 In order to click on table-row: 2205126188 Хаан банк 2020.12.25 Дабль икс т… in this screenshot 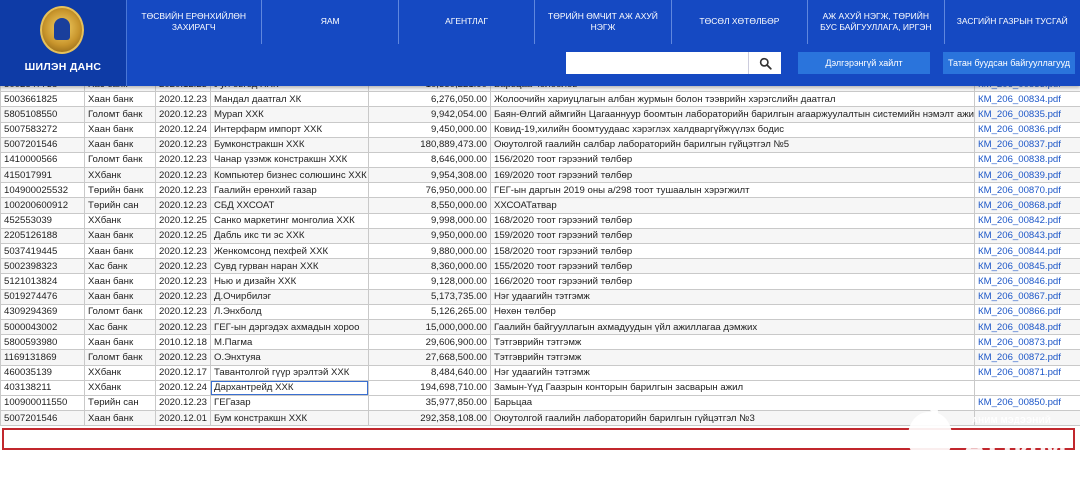, I will do `click(540, 236)`.